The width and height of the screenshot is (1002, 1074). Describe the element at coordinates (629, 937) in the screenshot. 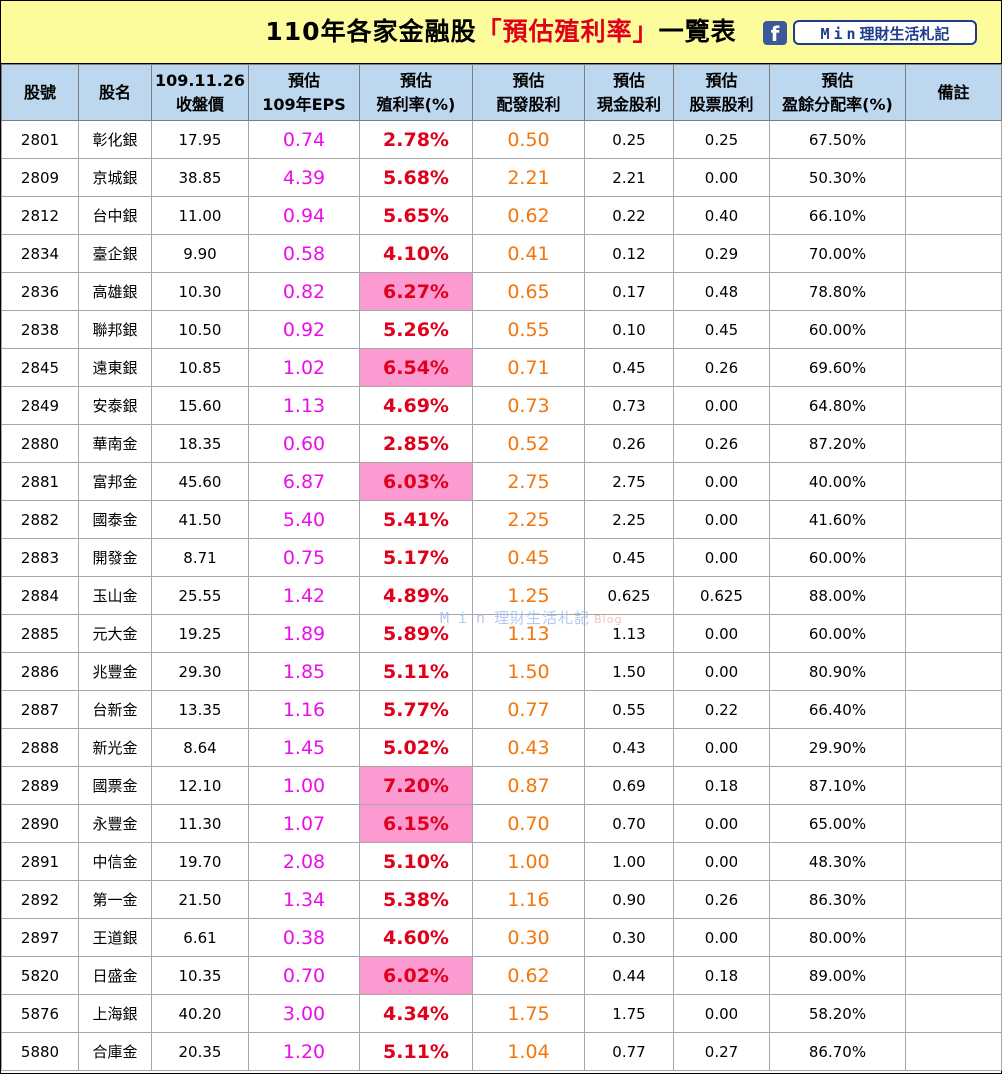

I see `cell-cash: 0.30` at that location.